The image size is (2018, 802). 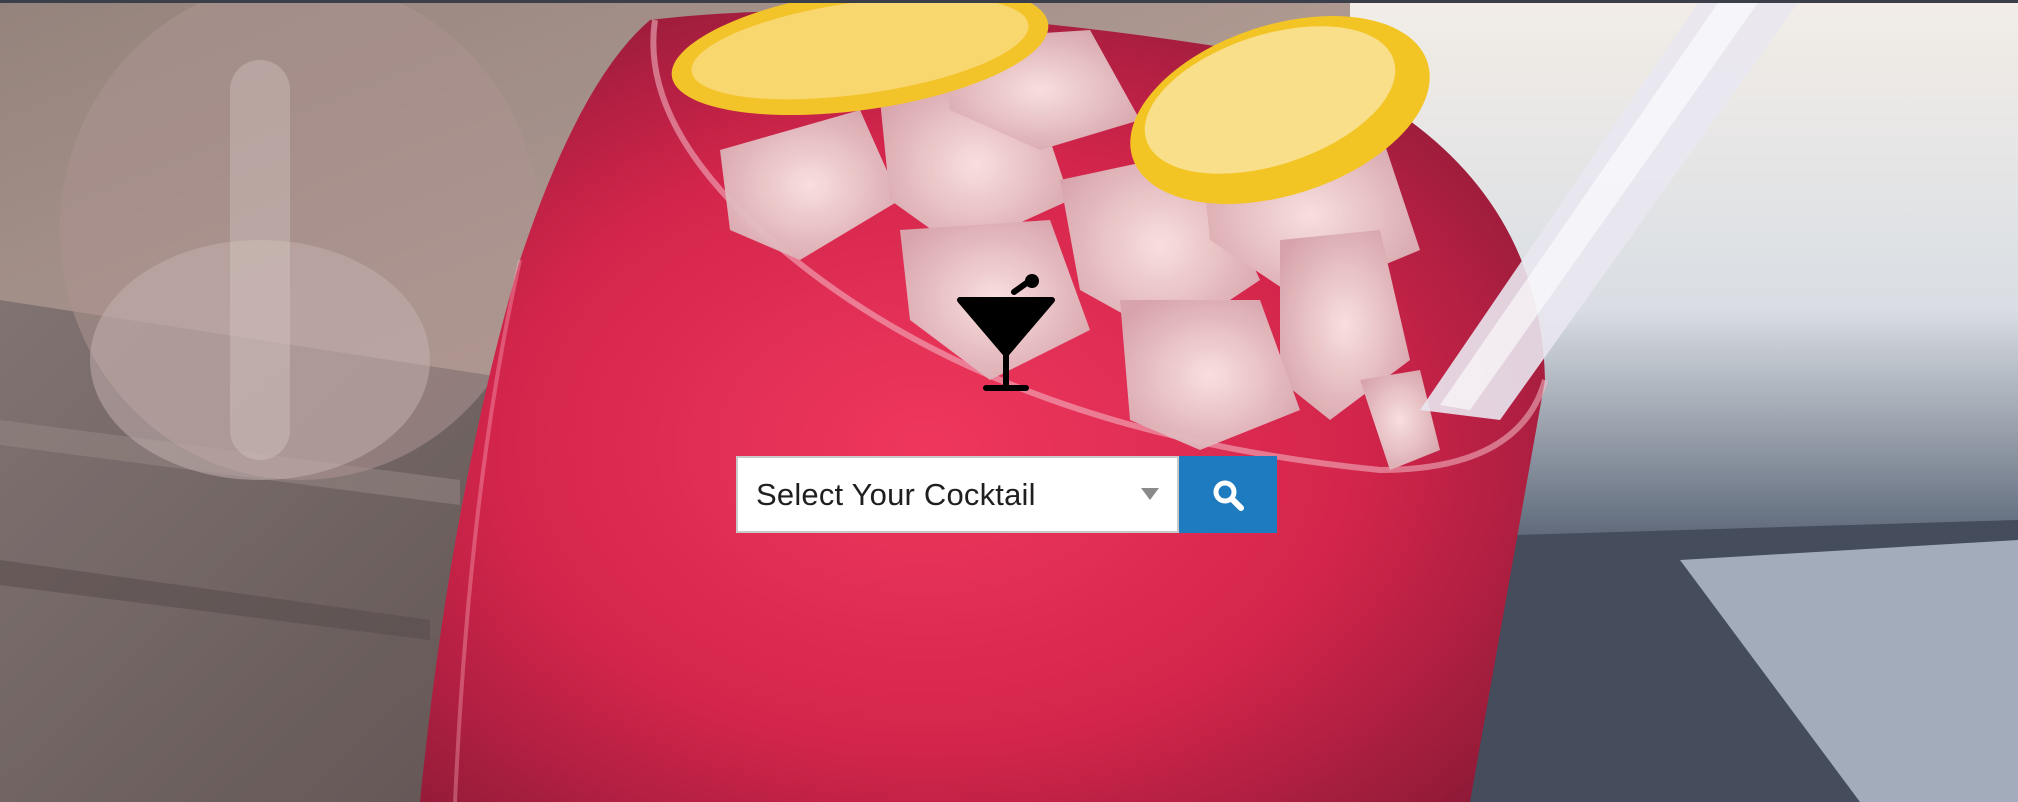 What do you see at coordinates (1150, 494) in the screenshot?
I see `caret-down-icon` at bounding box center [1150, 494].